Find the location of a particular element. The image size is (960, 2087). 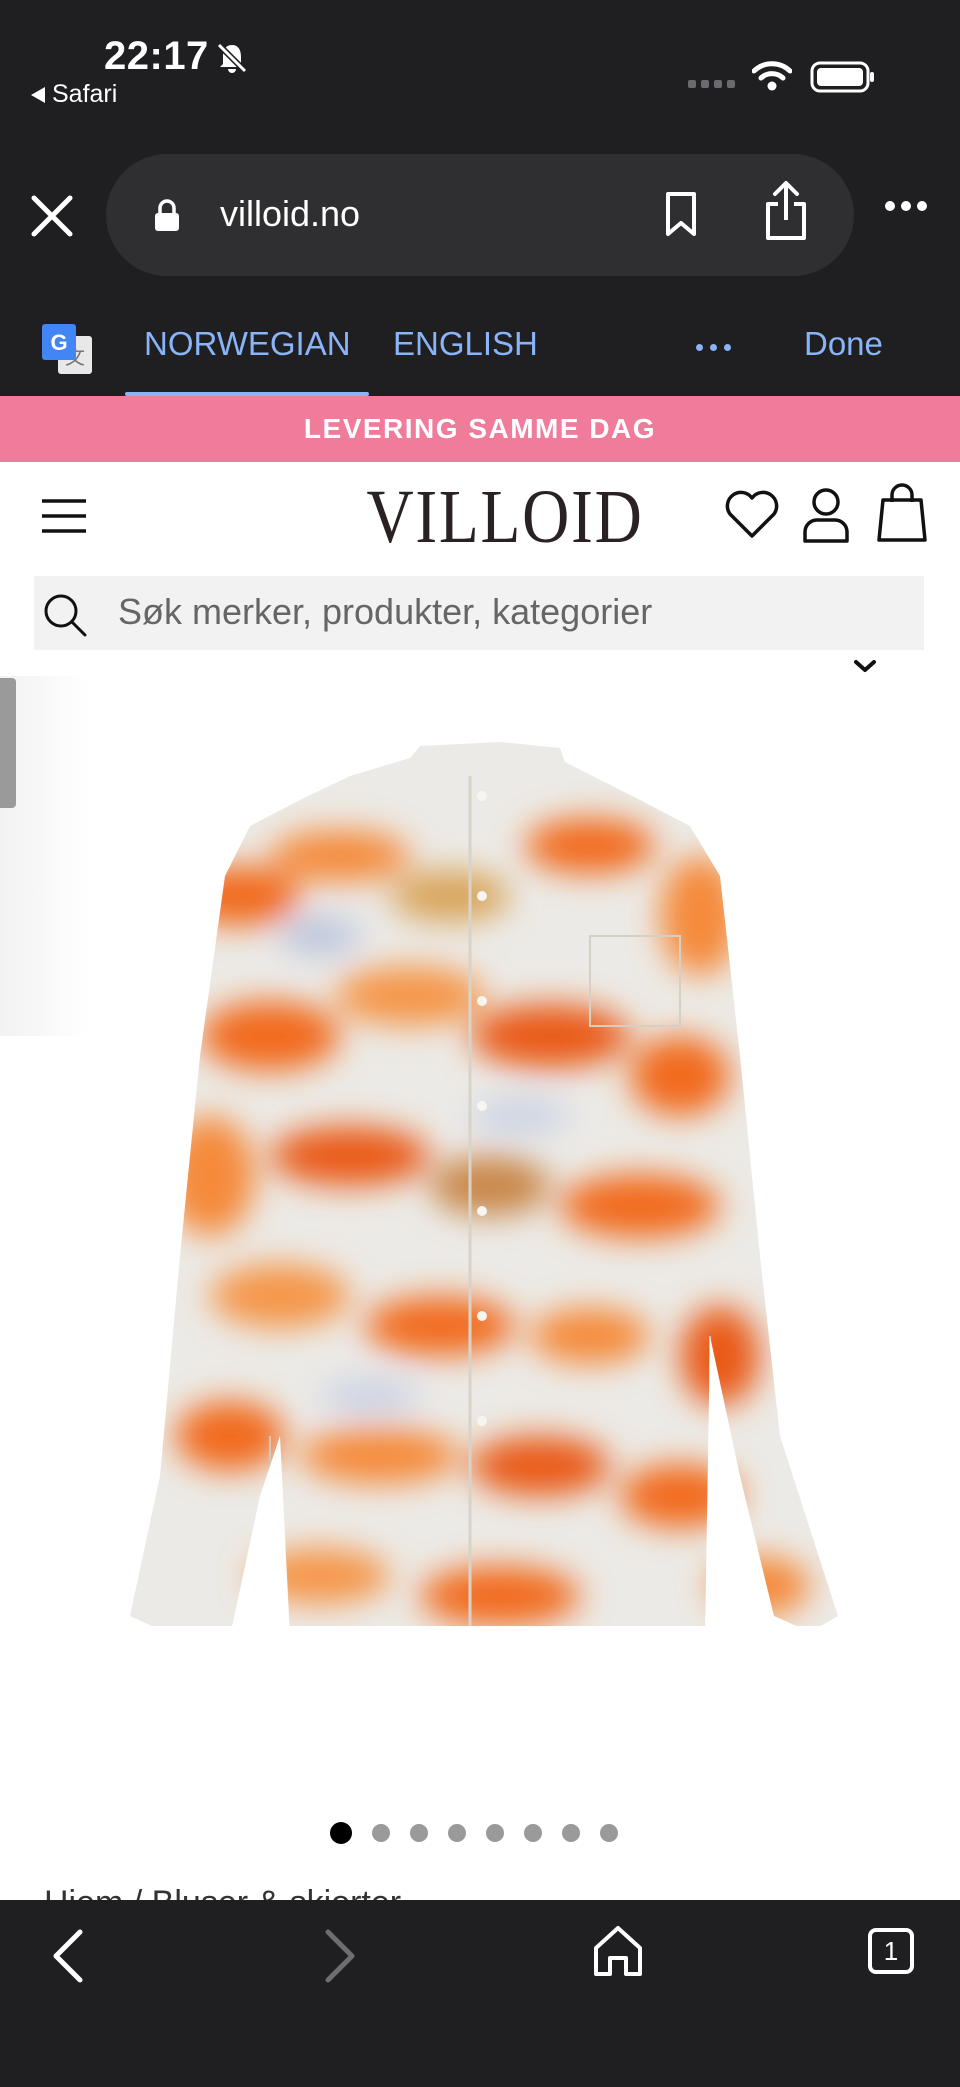

browser-toolbar is located at coordinates (480, 1993).